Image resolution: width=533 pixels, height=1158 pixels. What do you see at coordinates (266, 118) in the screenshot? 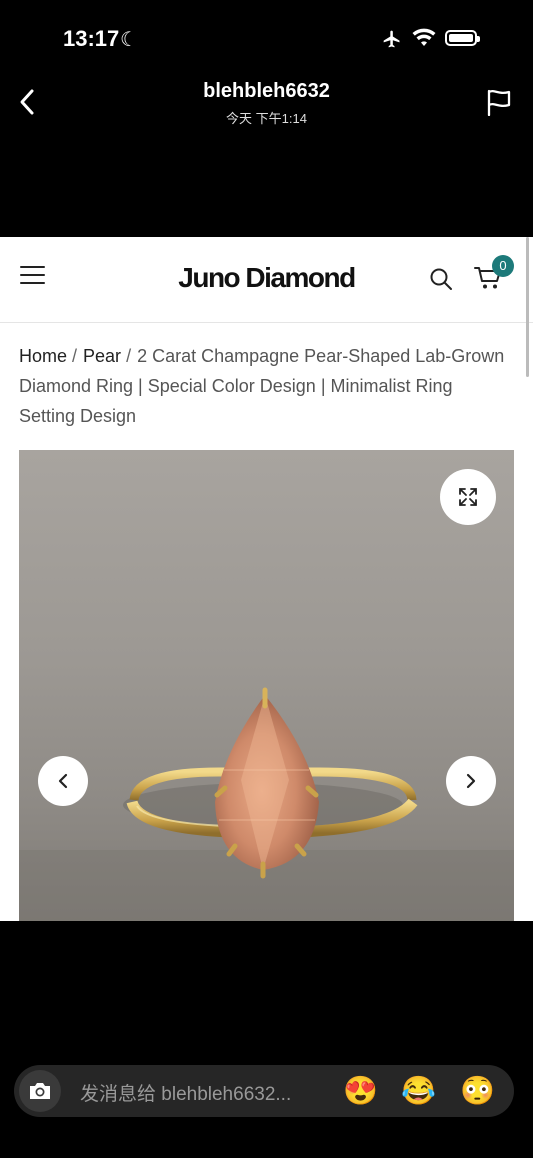
I see `chat-timestamp: 今天 下午1:14` at bounding box center [266, 118].